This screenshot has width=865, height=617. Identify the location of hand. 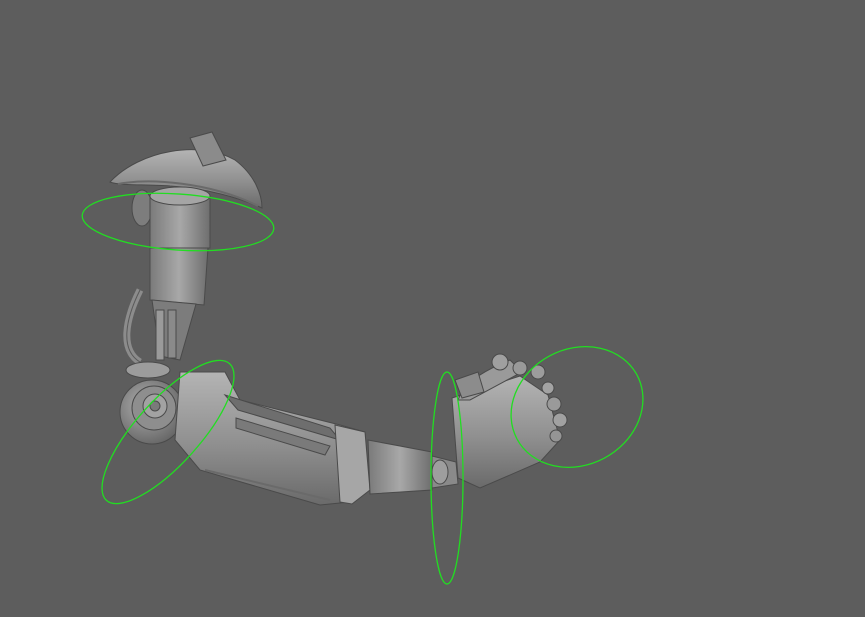
(509, 421).